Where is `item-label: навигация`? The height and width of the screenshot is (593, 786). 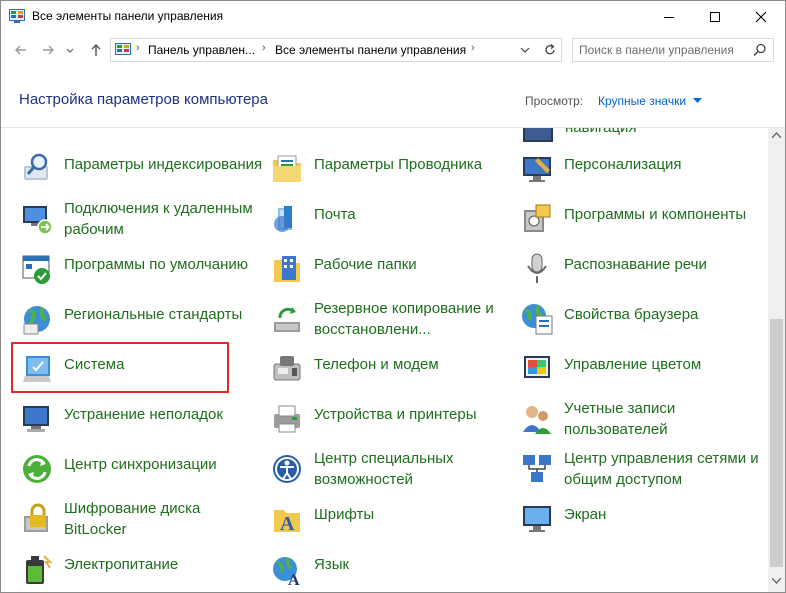
item-label: навигация is located at coordinates (665, 133).